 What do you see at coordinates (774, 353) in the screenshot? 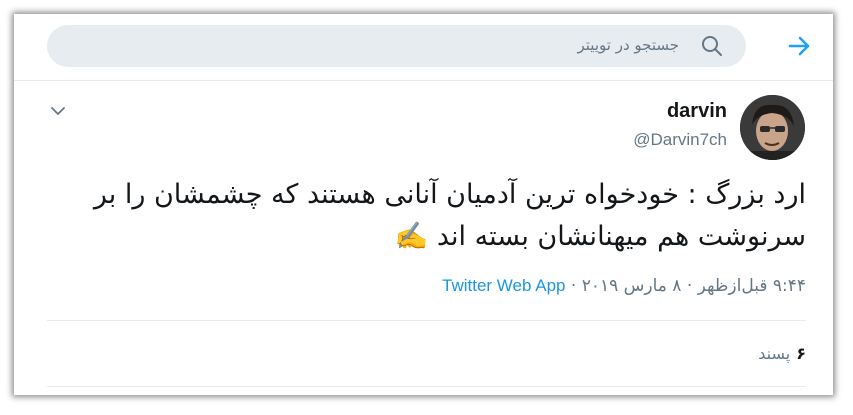
I see `likes-label: پسند` at bounding box center [774, 353].